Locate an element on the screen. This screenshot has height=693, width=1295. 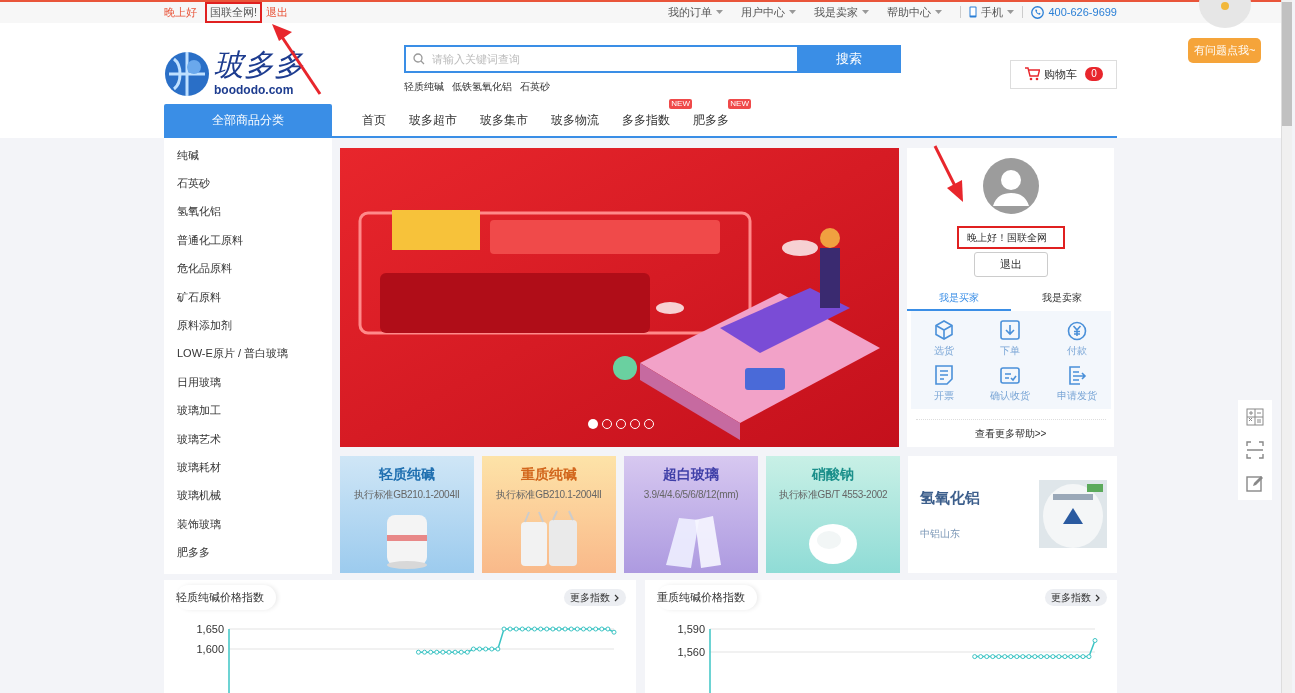
search-icon is located at coordinates (419, 58).